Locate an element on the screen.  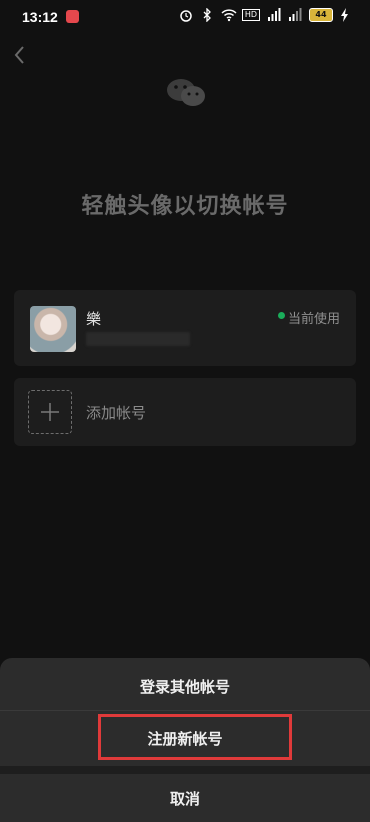
plus-icon is located at coordinates (50, 412).